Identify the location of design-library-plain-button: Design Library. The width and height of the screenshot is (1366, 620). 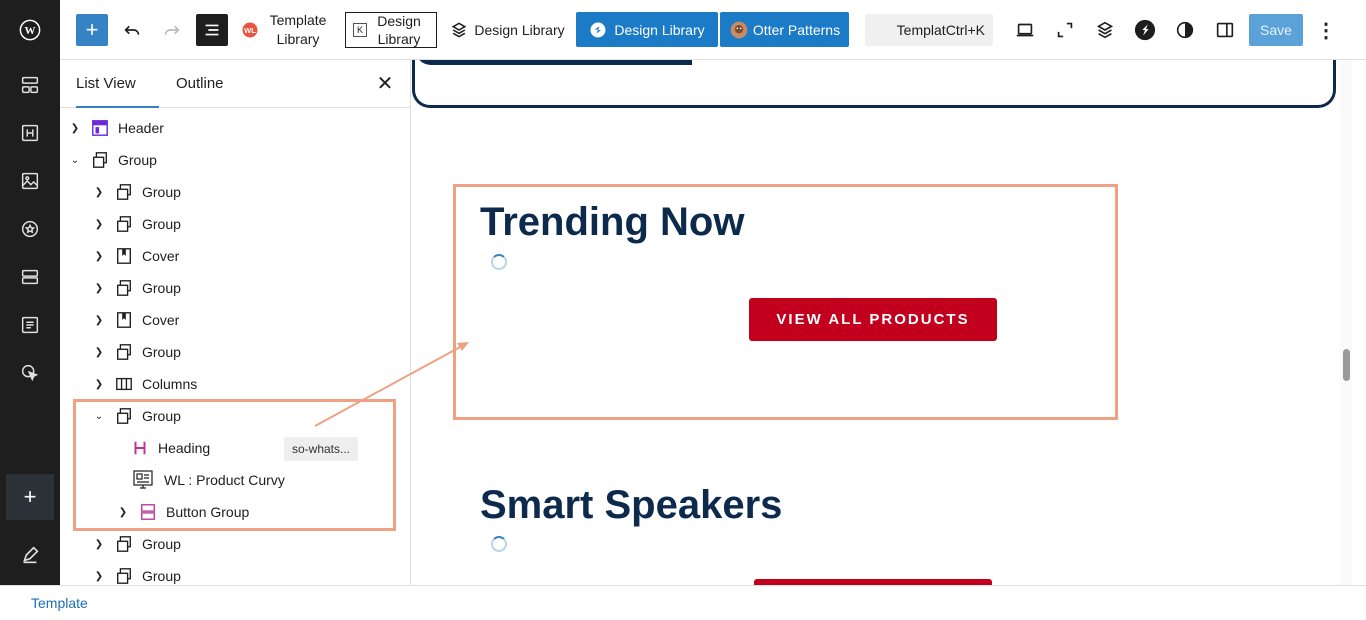
(507, 30).